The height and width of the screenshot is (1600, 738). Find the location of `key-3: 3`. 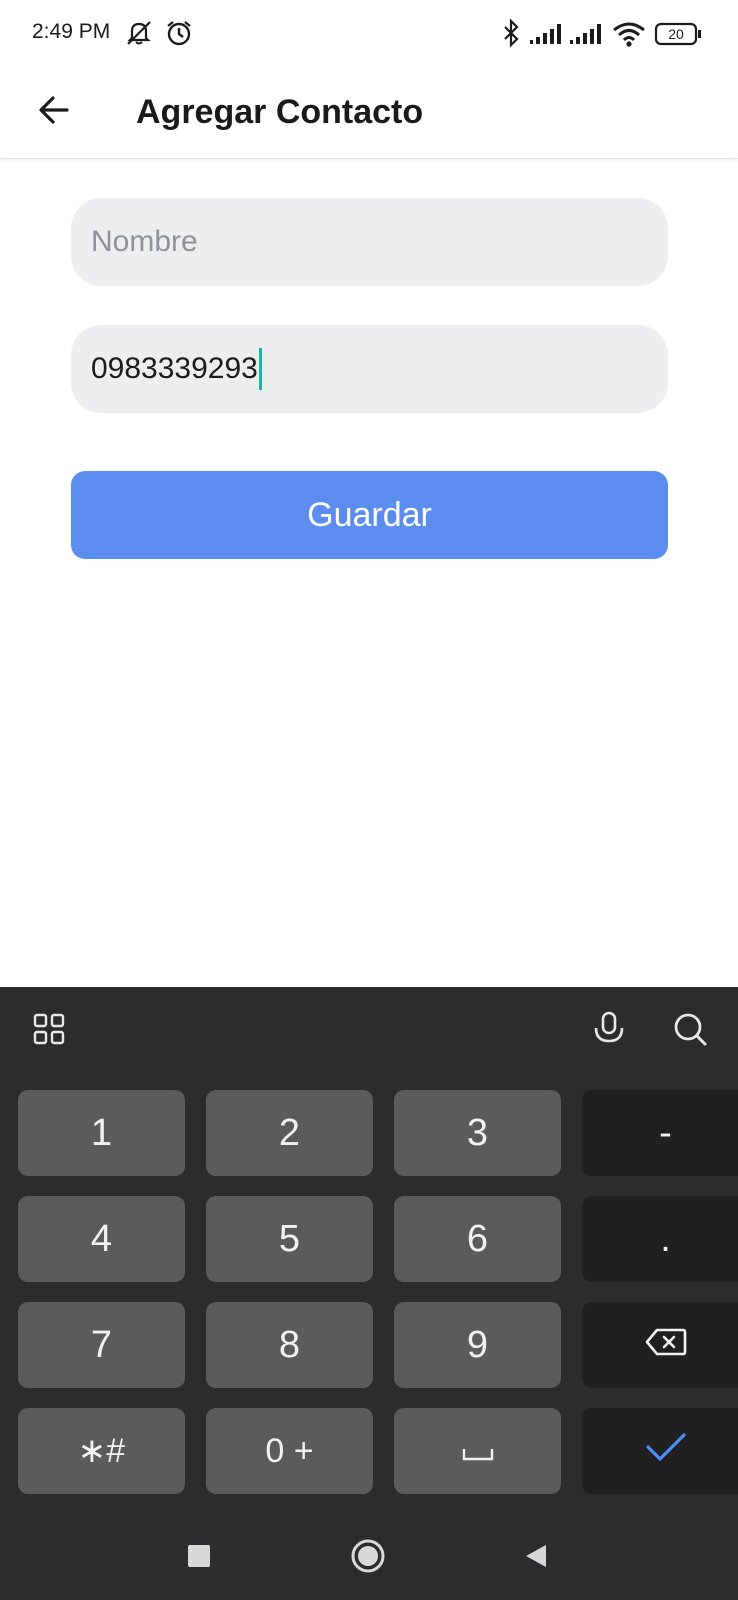

key-3: 3 is located at coordinates (477, 1133).